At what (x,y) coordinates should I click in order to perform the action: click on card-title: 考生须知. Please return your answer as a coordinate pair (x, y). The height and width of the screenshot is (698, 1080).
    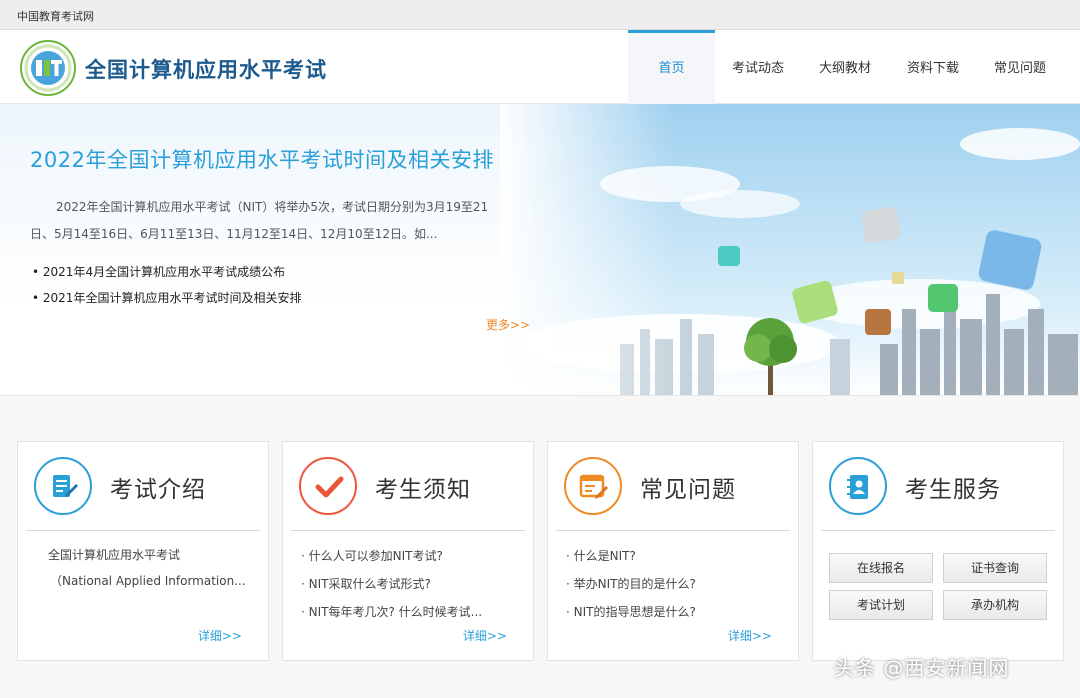
    Looking at the image, I should click on (423, 490).